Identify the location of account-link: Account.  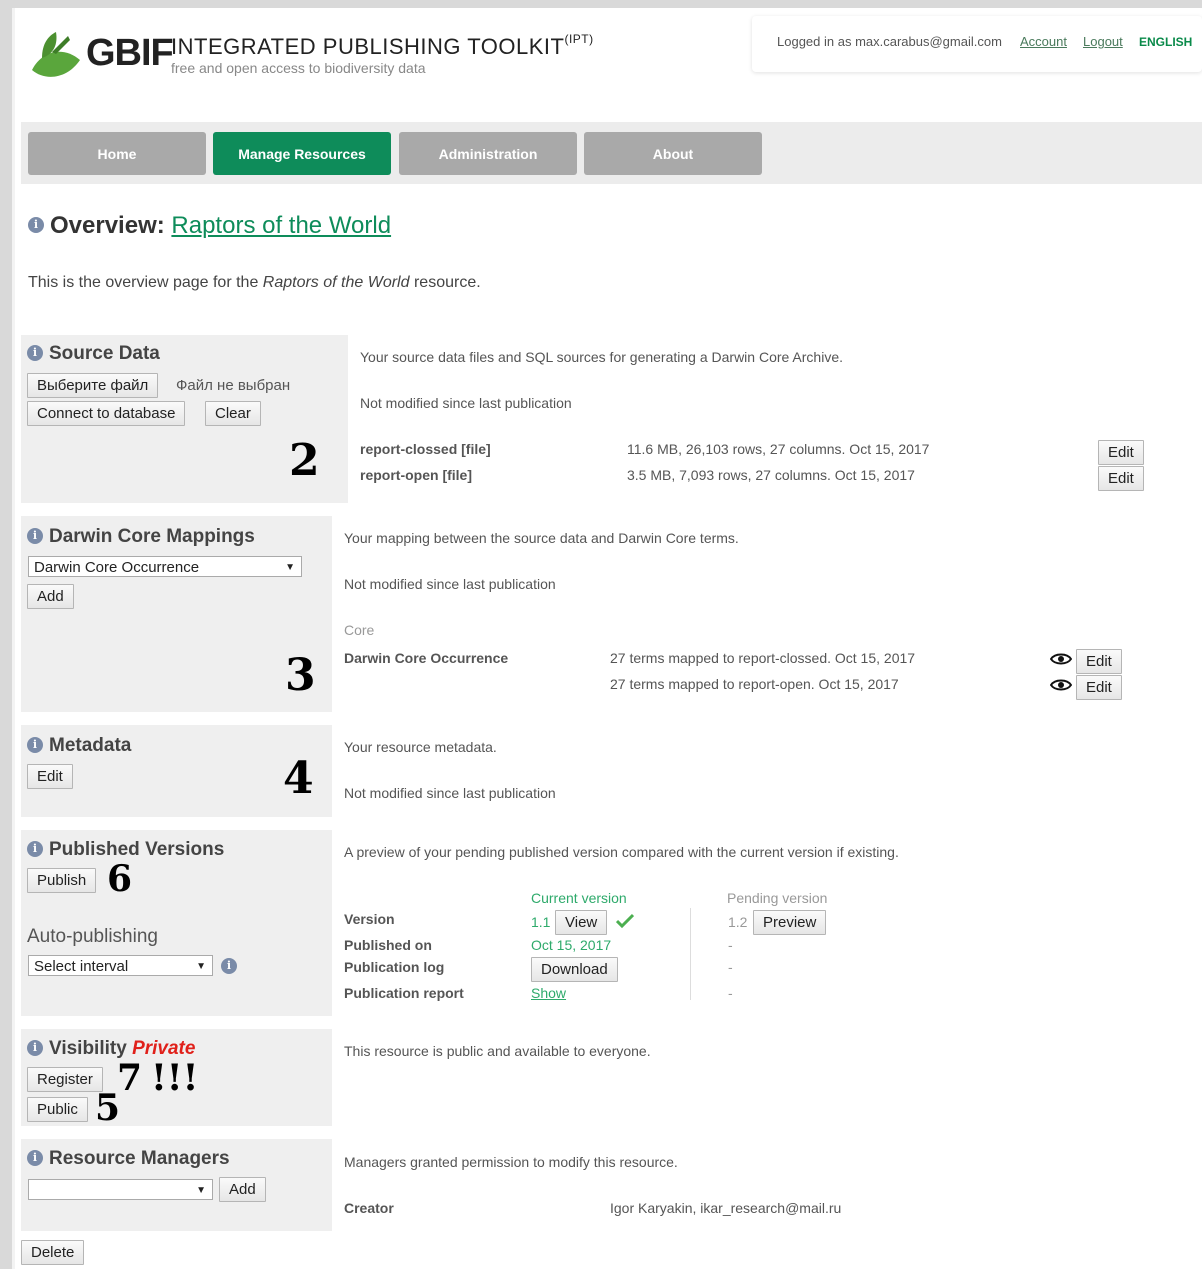
(1043, 41).